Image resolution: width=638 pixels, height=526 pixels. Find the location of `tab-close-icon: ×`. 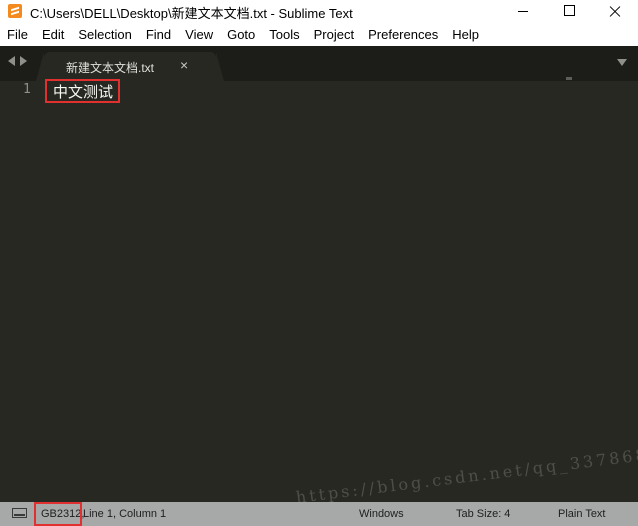

tab-close-icon: × is located at coordinates (184, 65).